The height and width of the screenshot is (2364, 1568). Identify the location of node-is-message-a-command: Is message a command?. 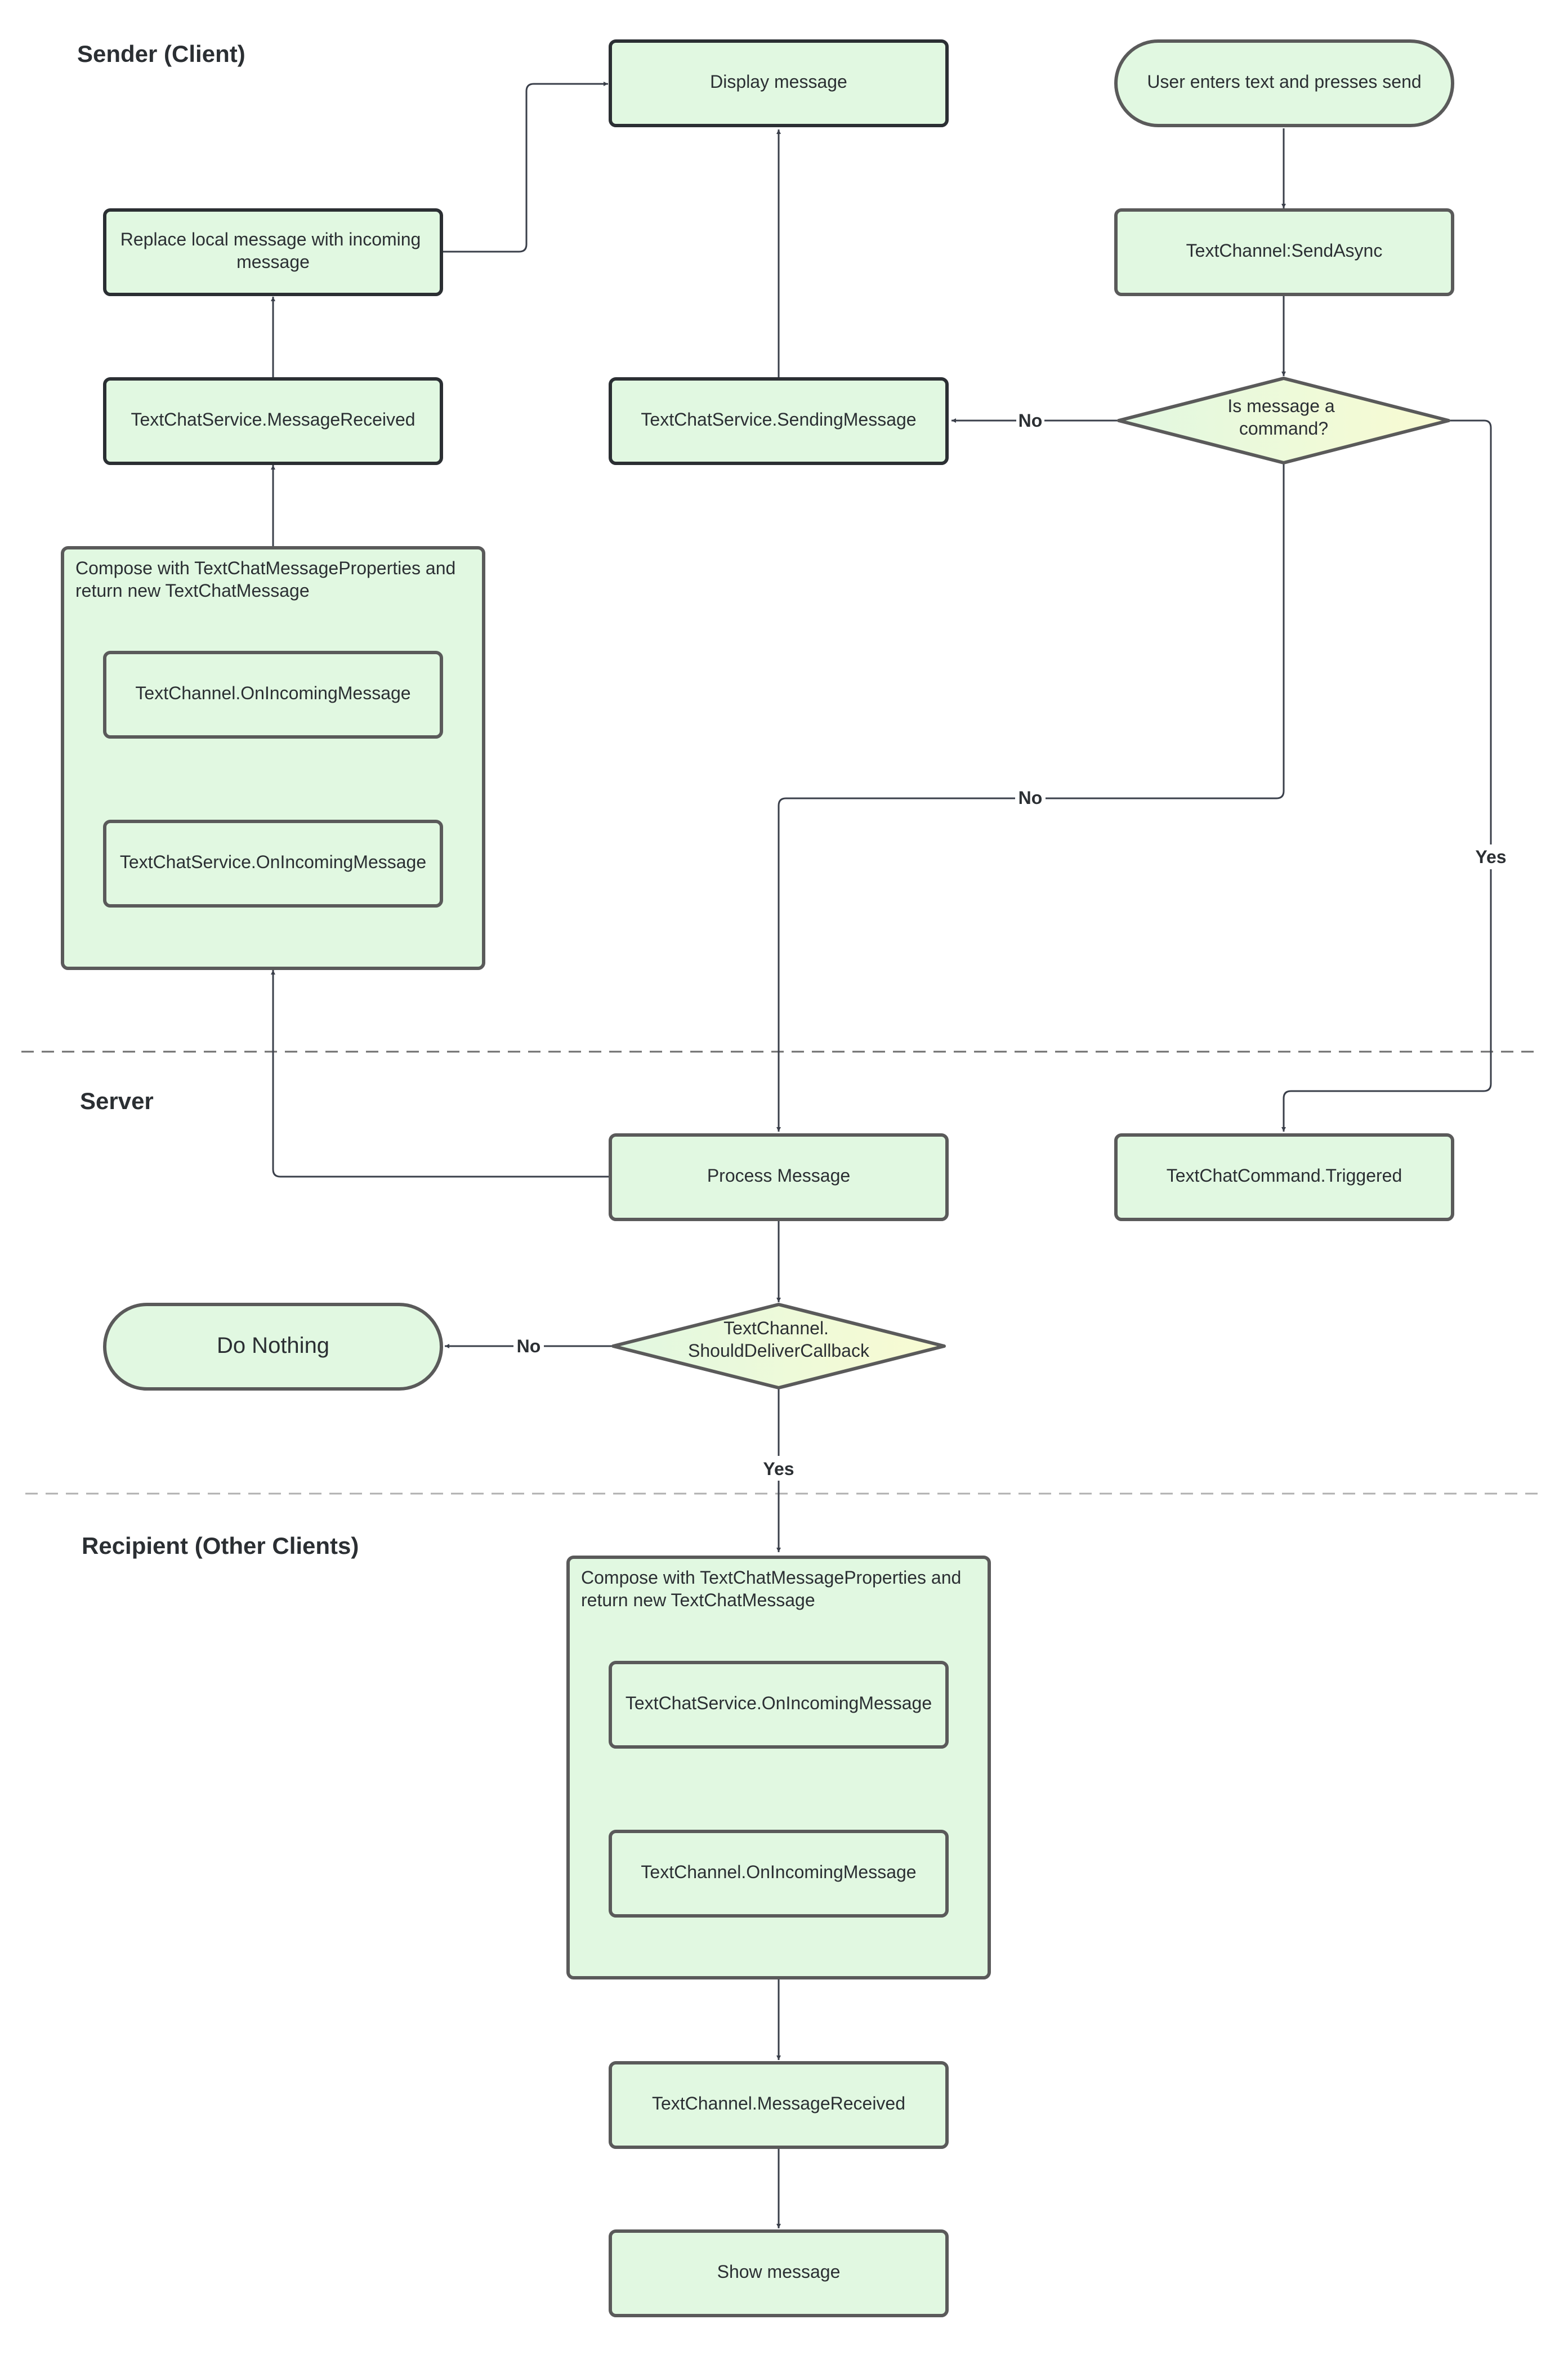
(1283, 420).